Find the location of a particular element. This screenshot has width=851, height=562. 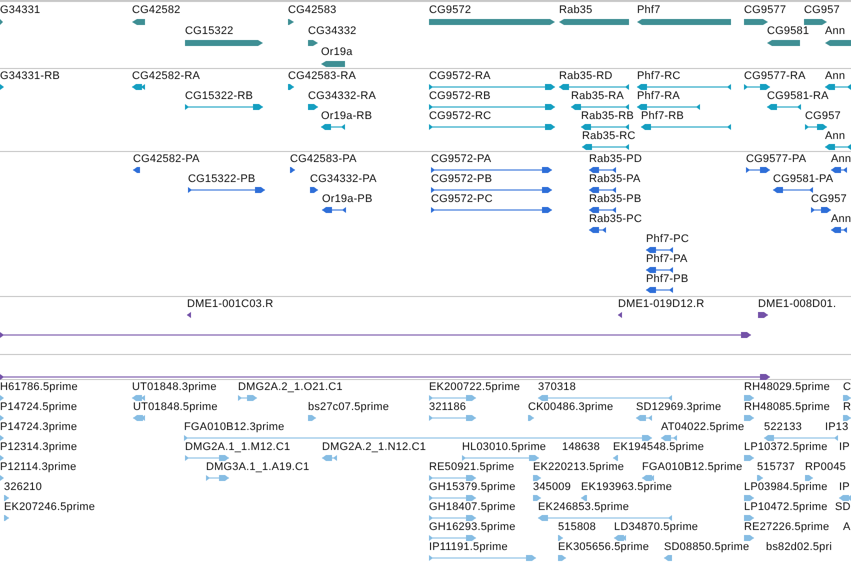

feature-label: Rab35-PC is located at coordinates (615, 219).